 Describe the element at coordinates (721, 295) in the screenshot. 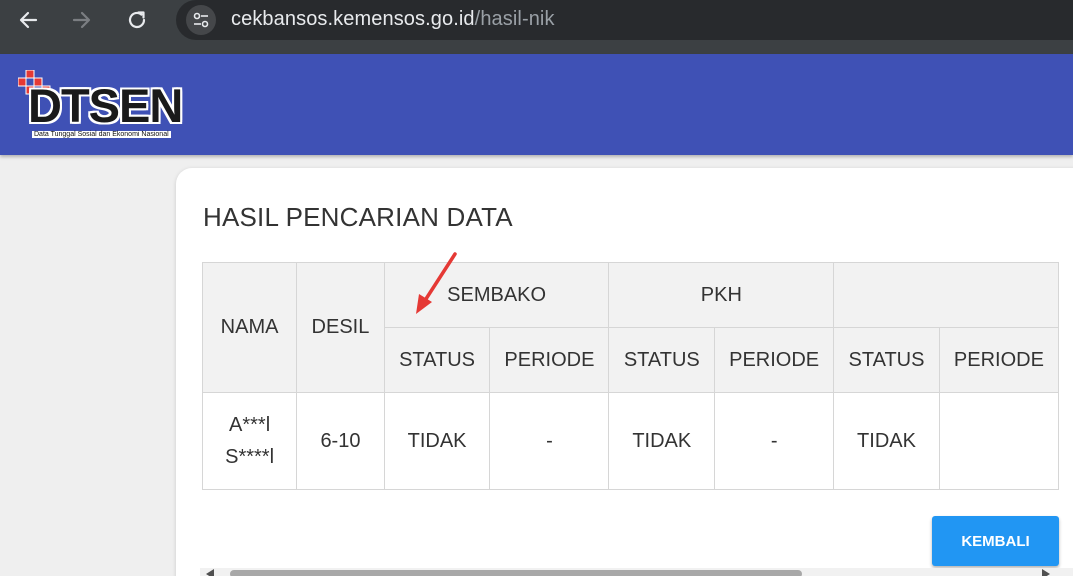

I see `header-pkh: PKH` at that location.